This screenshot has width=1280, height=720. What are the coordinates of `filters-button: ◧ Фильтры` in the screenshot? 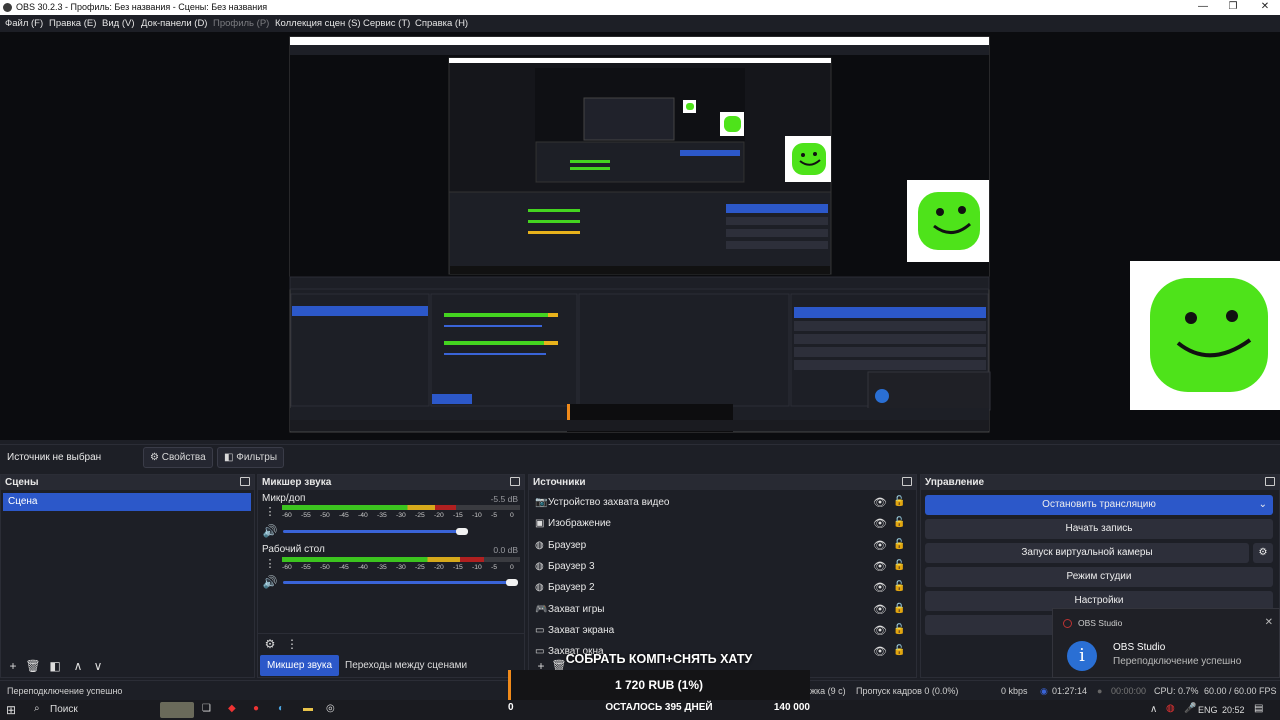 It's located at (251, 457).